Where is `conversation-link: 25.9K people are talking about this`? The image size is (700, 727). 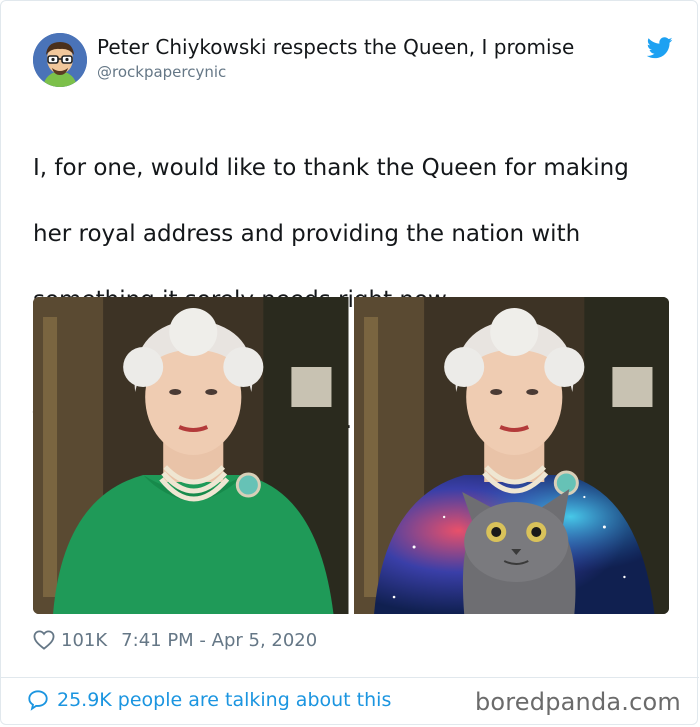
conversation-link: 25.9K people are talking about this is located at coordinates (209, 700).